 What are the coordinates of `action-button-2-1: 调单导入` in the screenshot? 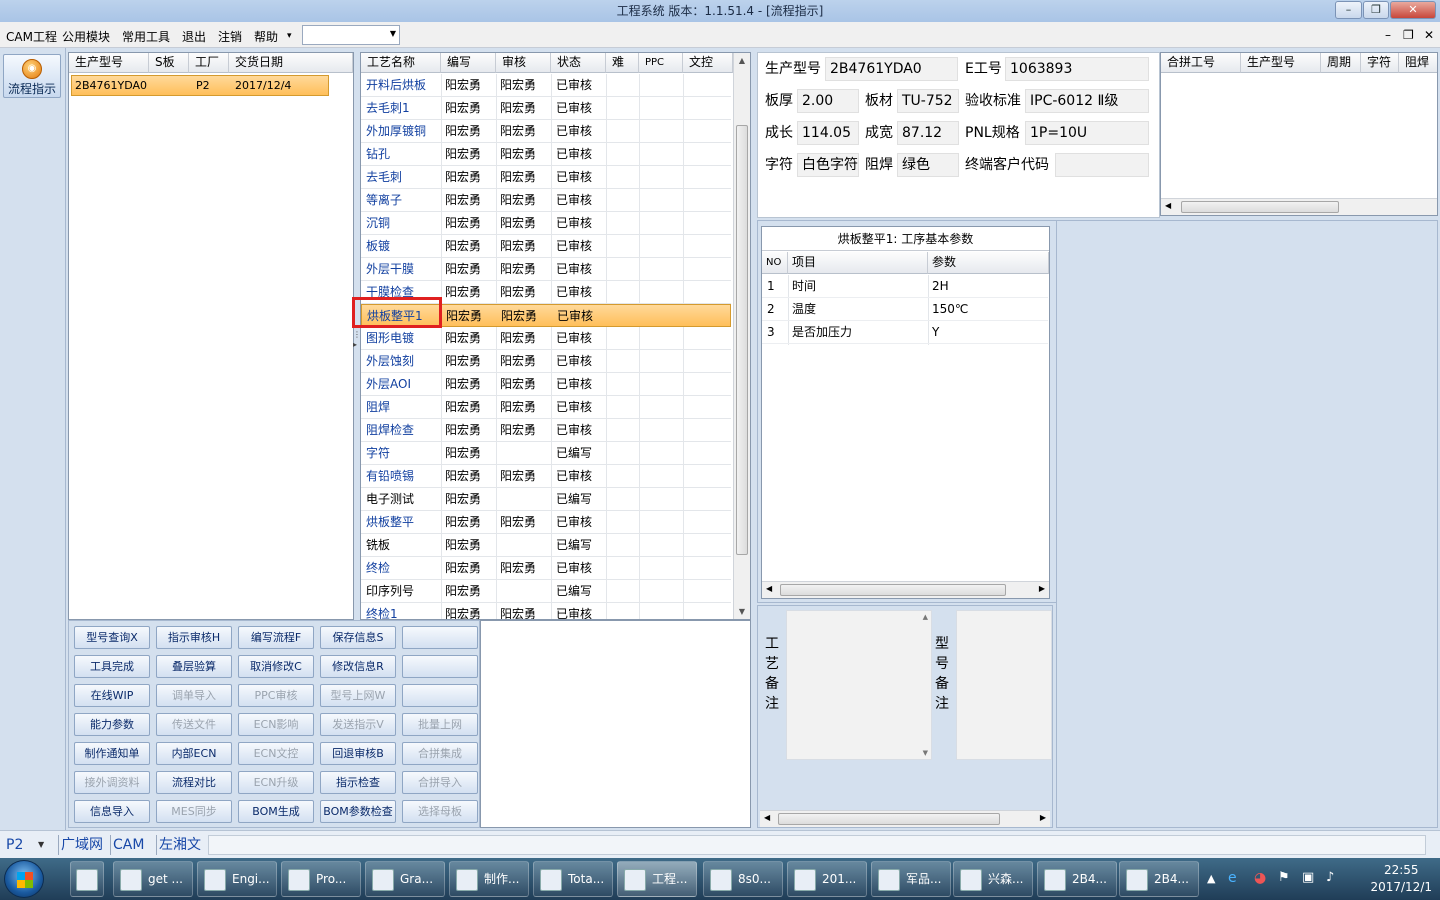 It's located at (194, 695).